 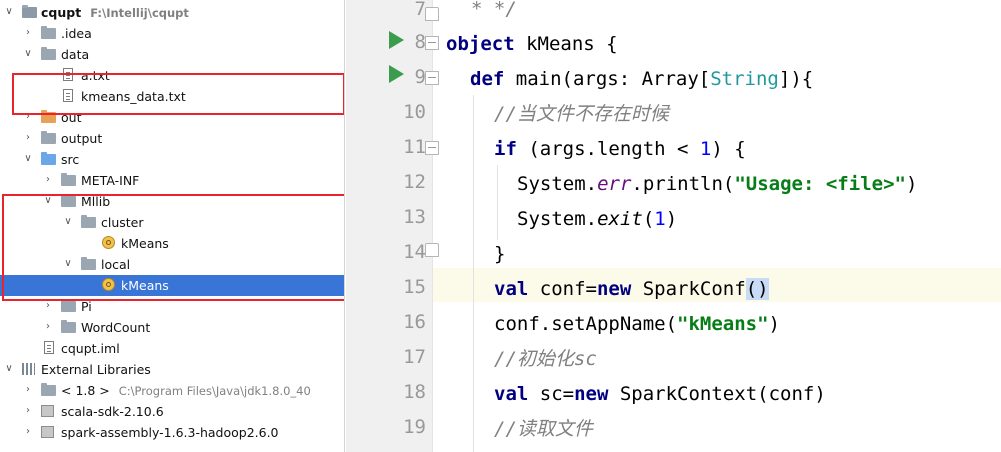 I want to click on line-number: 13, so click(x=414, y=217).